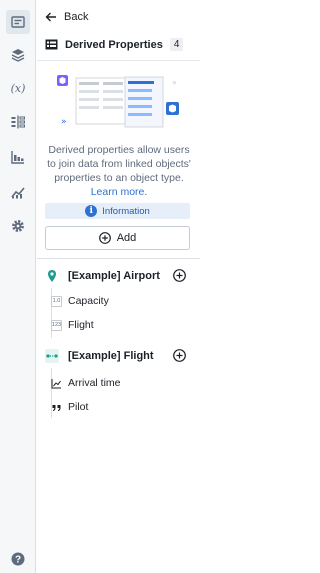  Describe the element at coordinates (104, 238) in the screenshot. I see `plus-circle-icon` at that location.